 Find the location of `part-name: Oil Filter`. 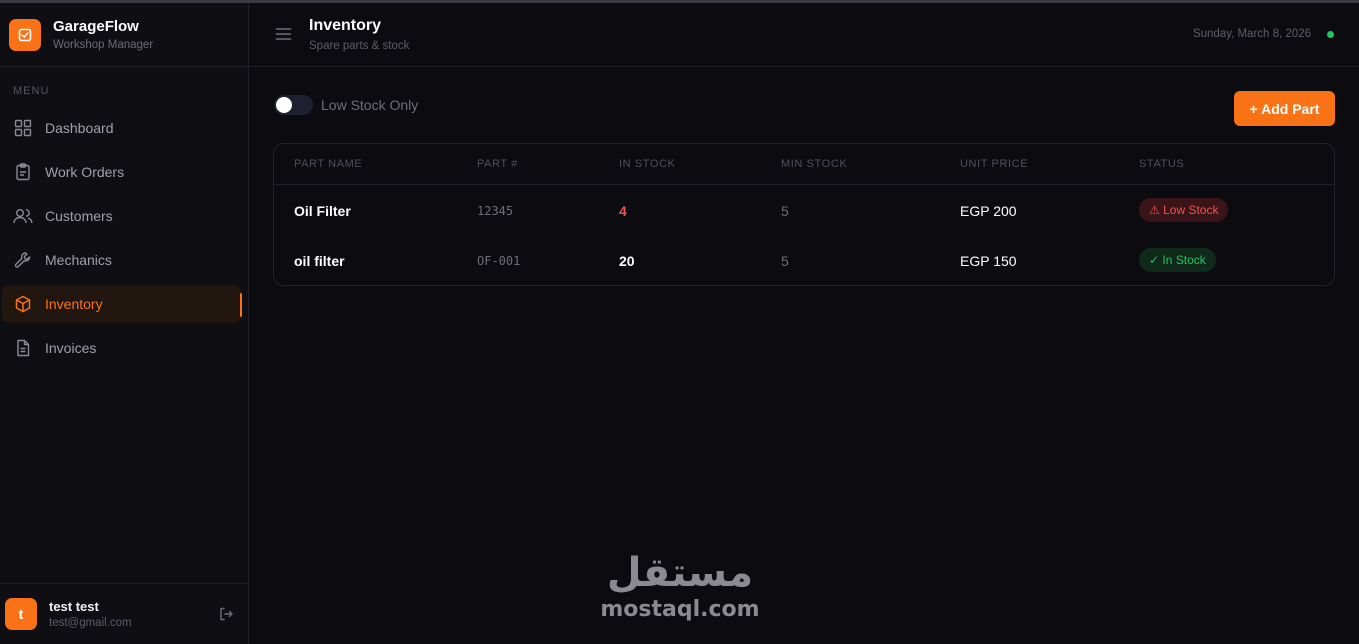

part-name: Oil Filter is located at coordinates (322, 211).